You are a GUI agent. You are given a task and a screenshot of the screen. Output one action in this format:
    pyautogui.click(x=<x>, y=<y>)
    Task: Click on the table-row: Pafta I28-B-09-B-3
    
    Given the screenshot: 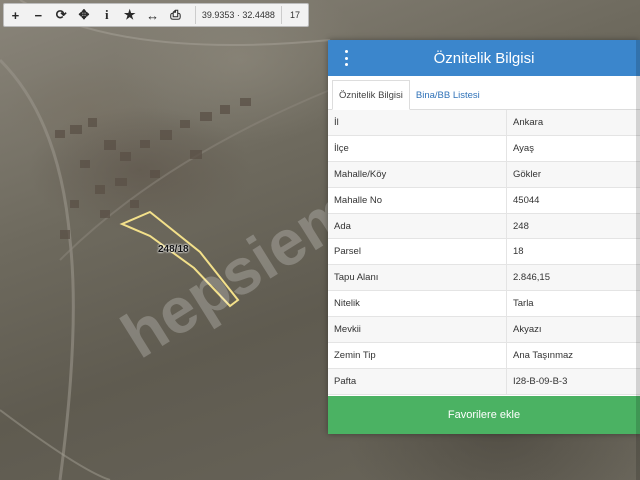 What is the action you would take?
    pyautogui.click(x=484, y=381)
    